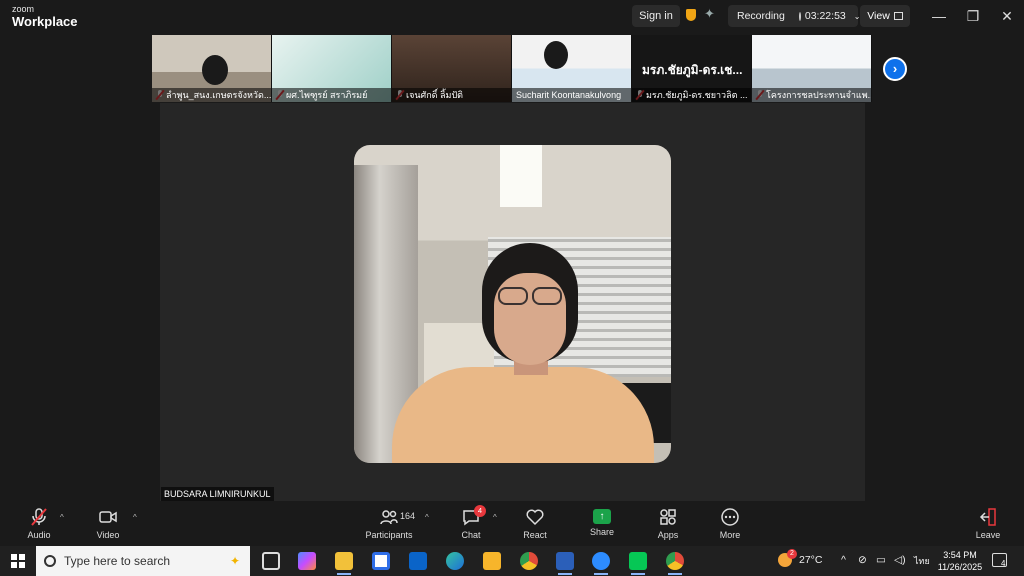 The image size is (1024, 576). What do you see at coordinates (332, 68) in the screenshot?
I see `participant-tile: ผศ.ไพฑูรย์ สราภิรมย์` at bounding box center [332, 68].